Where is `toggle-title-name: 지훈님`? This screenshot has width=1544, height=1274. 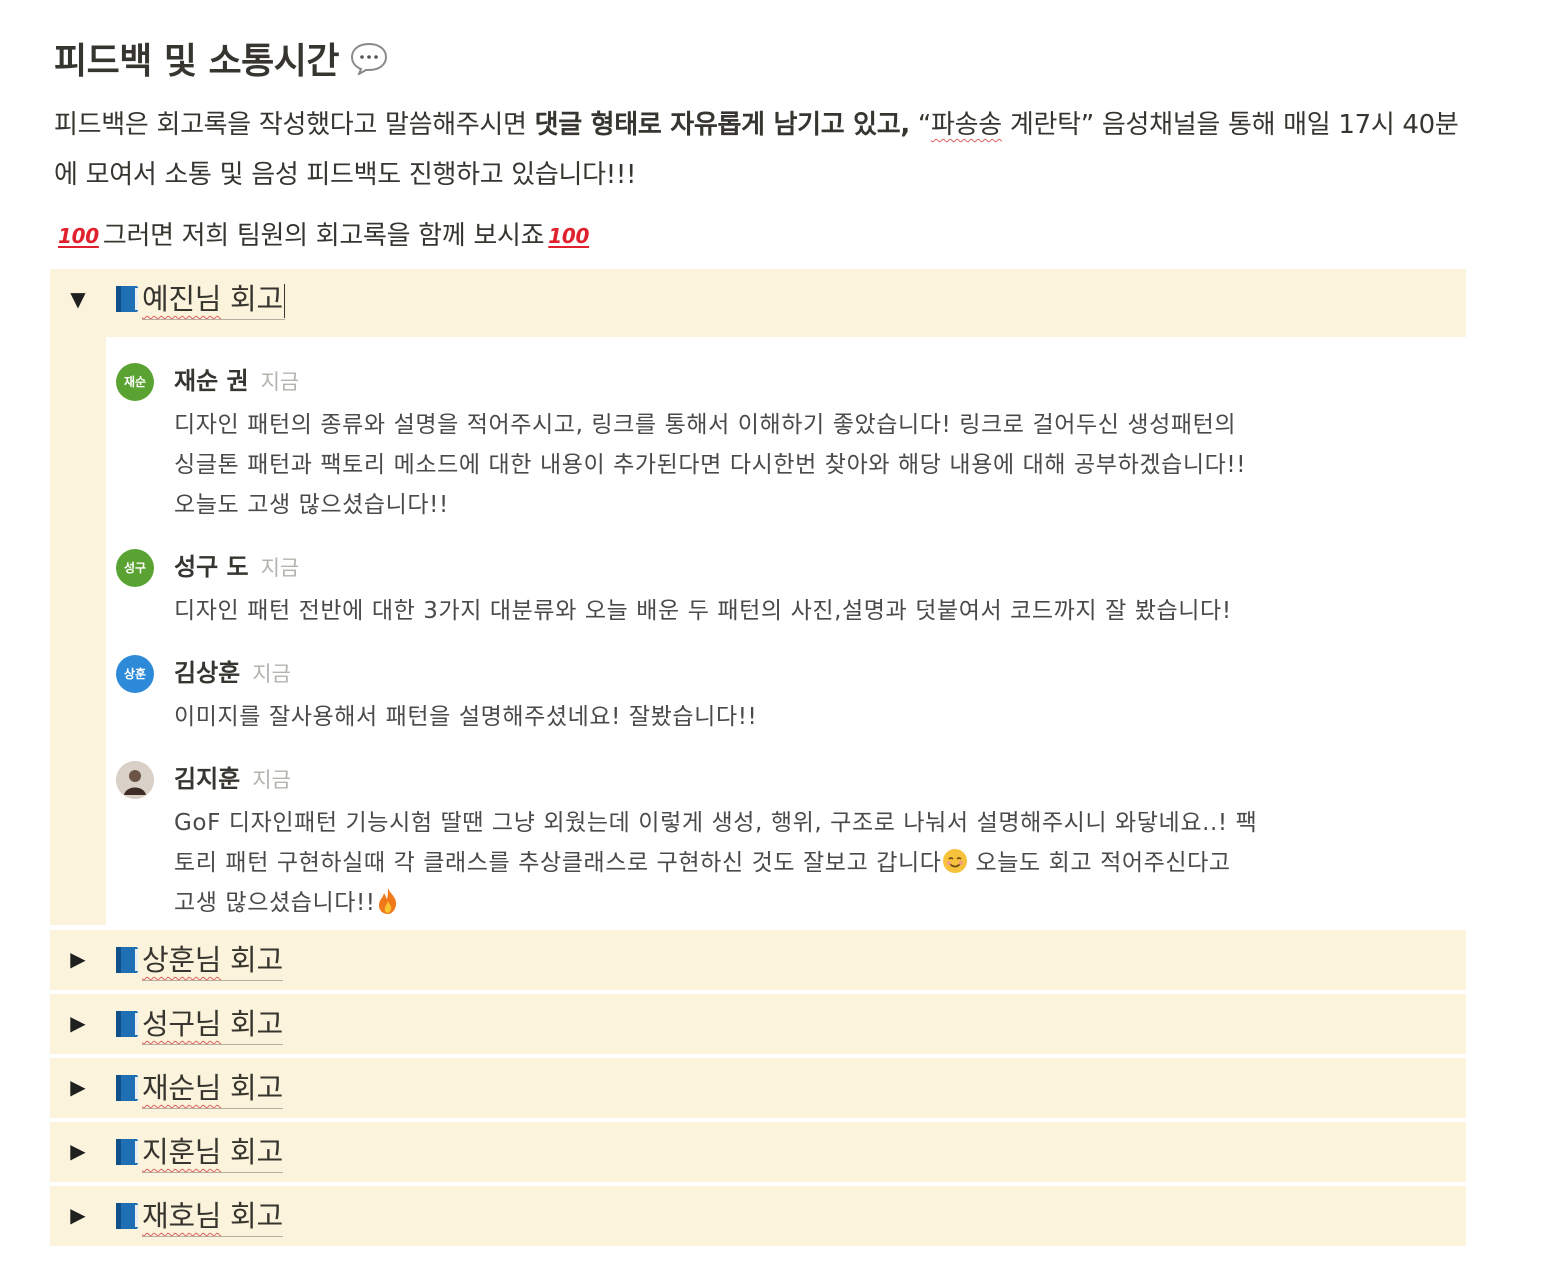 toggle-title-name: 지훈님 is located at coordinates (182, 1152).